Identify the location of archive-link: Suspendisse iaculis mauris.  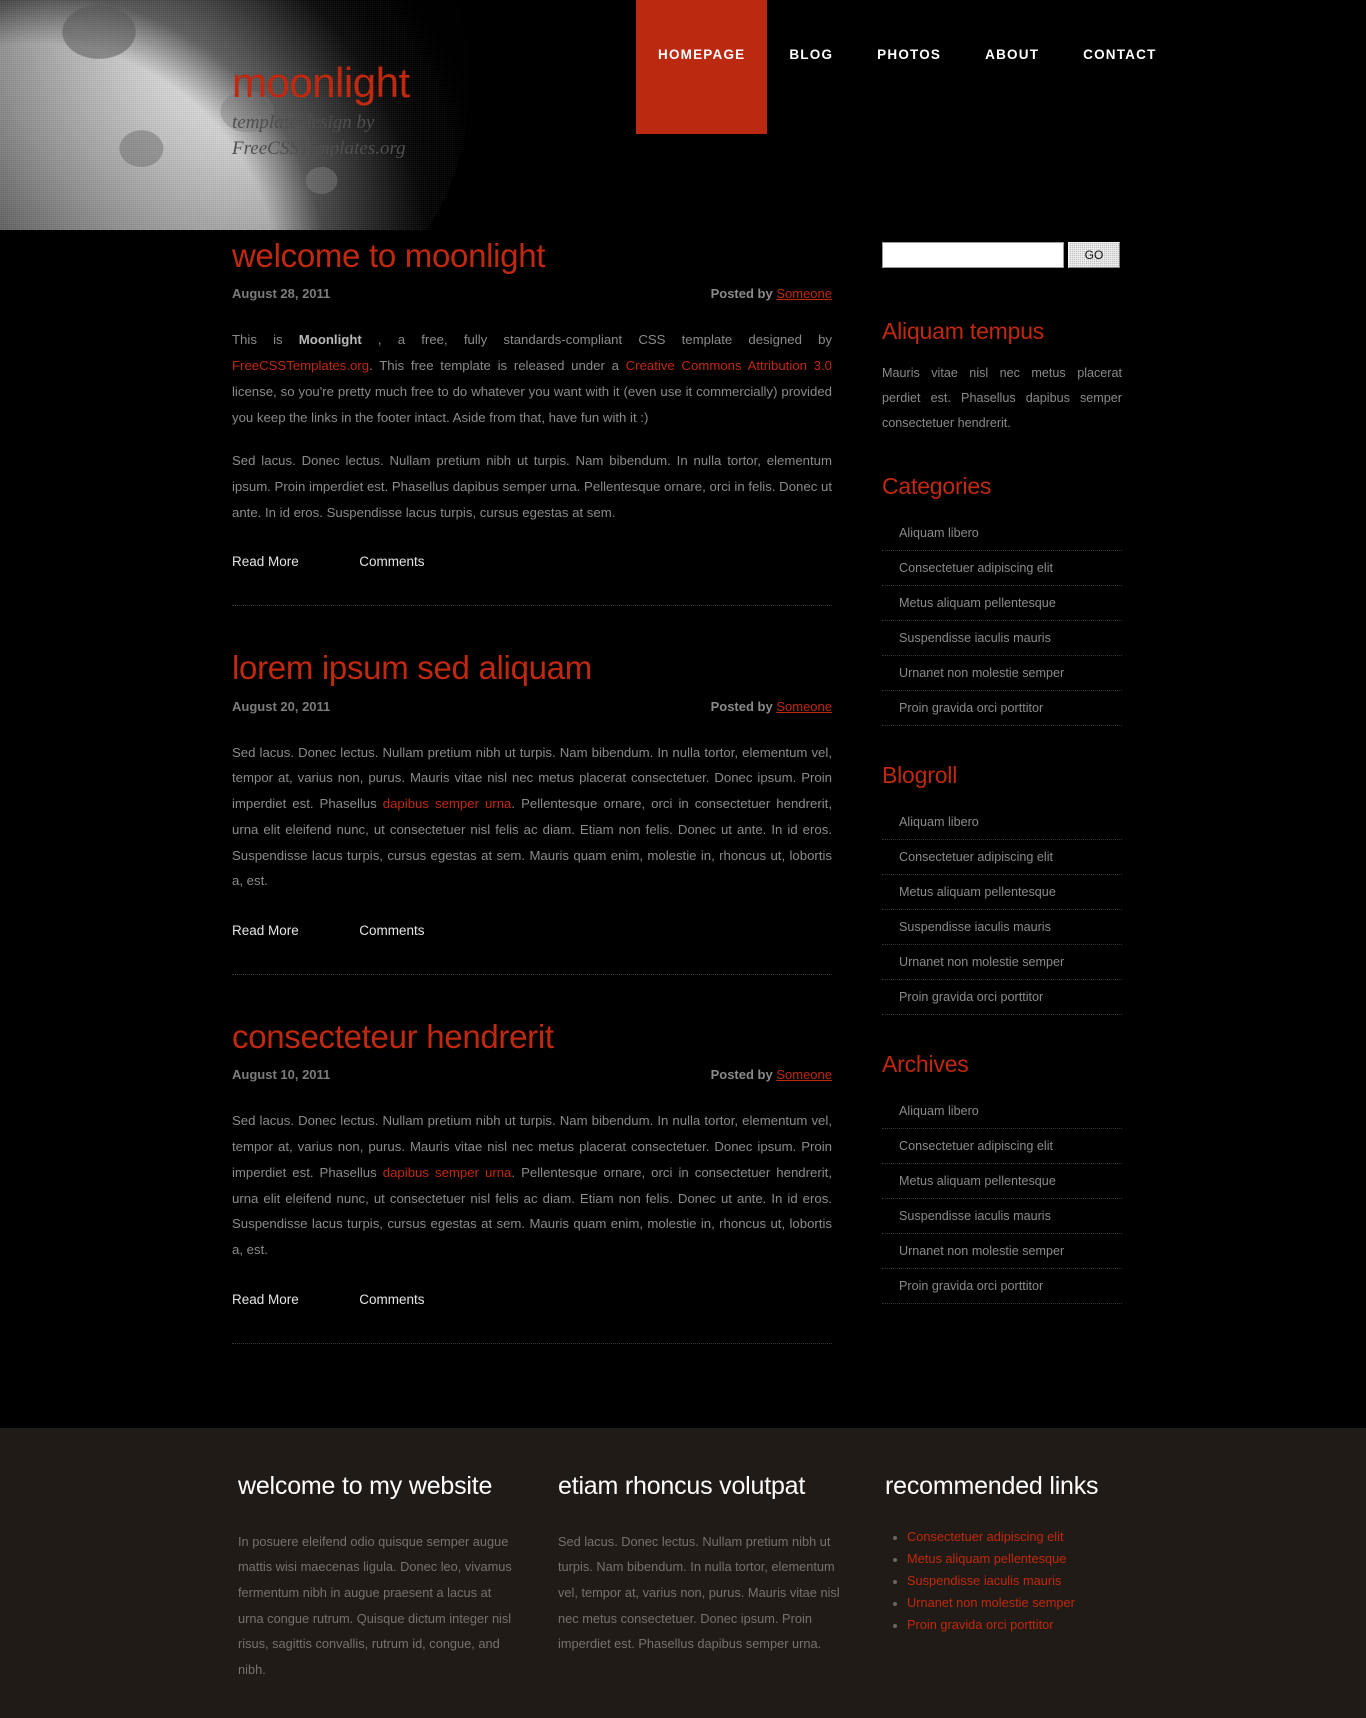
(1002, 1216).